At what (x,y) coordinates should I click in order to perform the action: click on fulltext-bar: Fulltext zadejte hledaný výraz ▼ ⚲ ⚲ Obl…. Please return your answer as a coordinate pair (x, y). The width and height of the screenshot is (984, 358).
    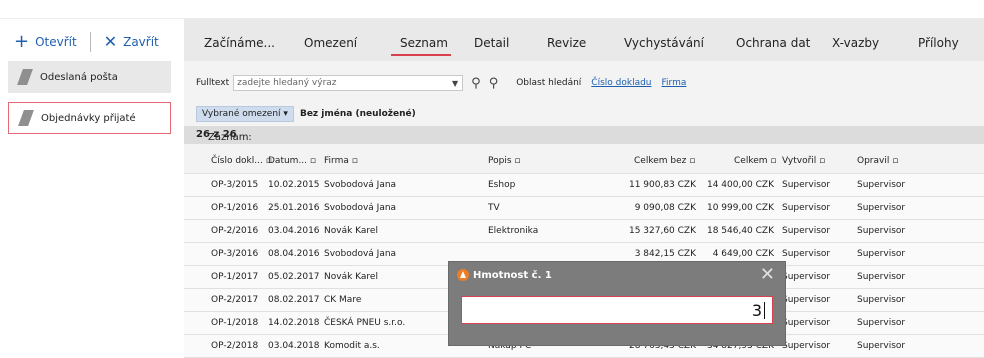
    Looking at the image, I should click on (441, 83).